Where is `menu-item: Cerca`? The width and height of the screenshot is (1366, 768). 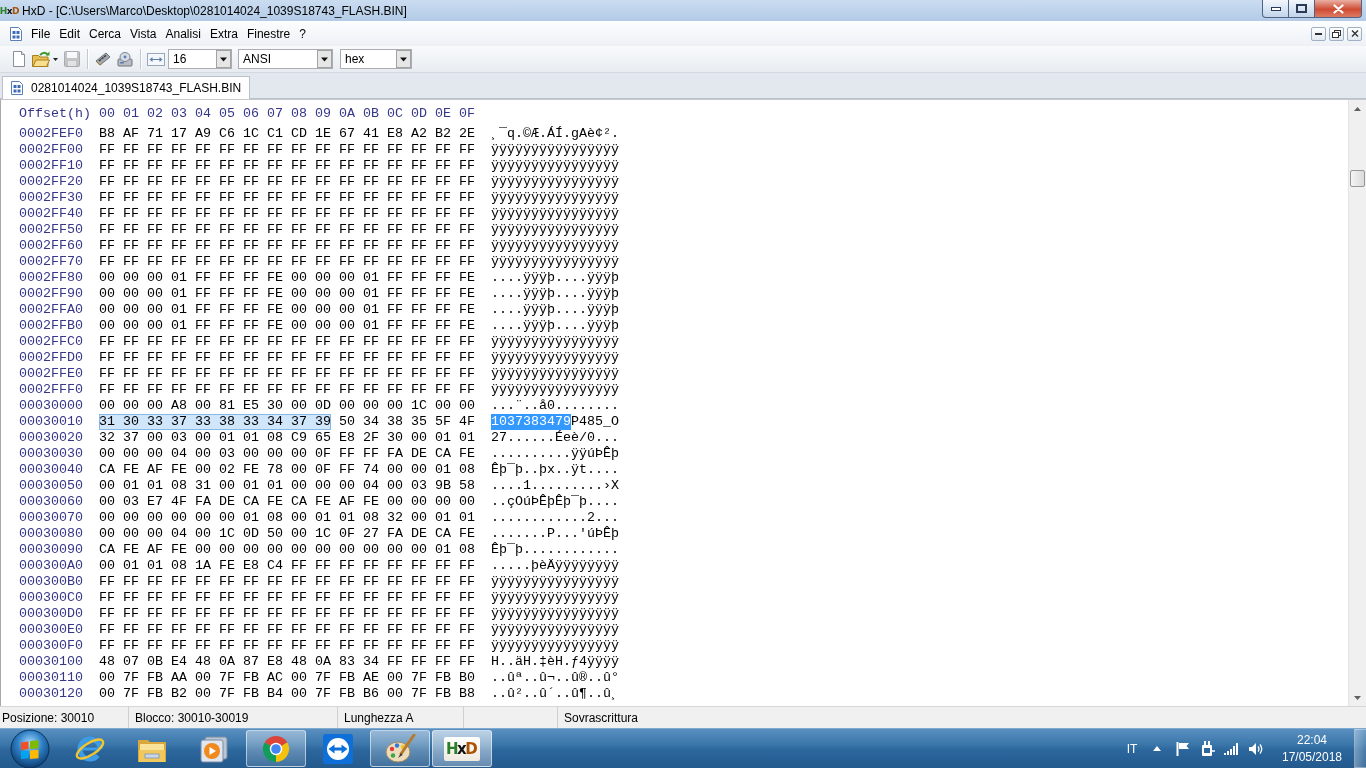 menu-item: Cerca is located at coordinates (105, 33).